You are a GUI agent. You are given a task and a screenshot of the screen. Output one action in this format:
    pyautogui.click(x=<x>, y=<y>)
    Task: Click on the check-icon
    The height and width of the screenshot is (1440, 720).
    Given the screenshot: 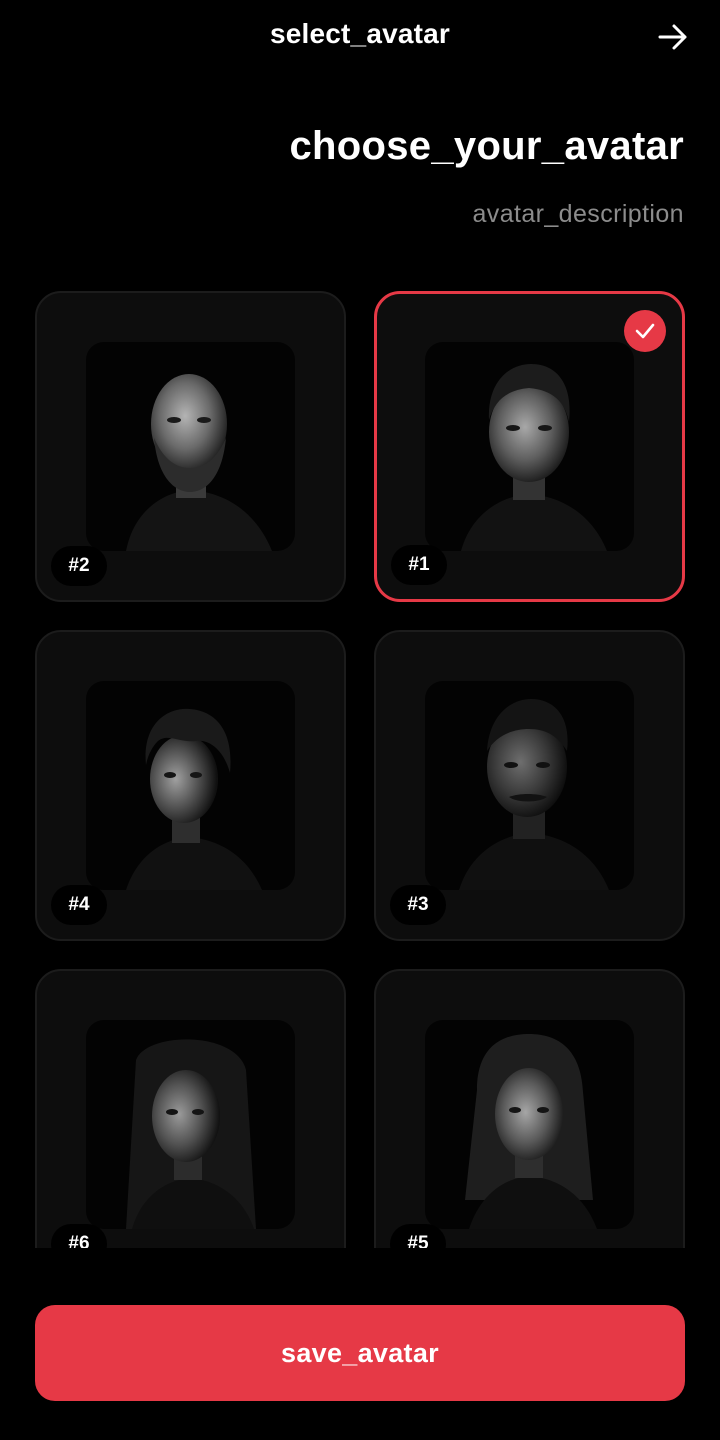 What is the action you would take?
    pyautogui.click(x=645, y=331)
    